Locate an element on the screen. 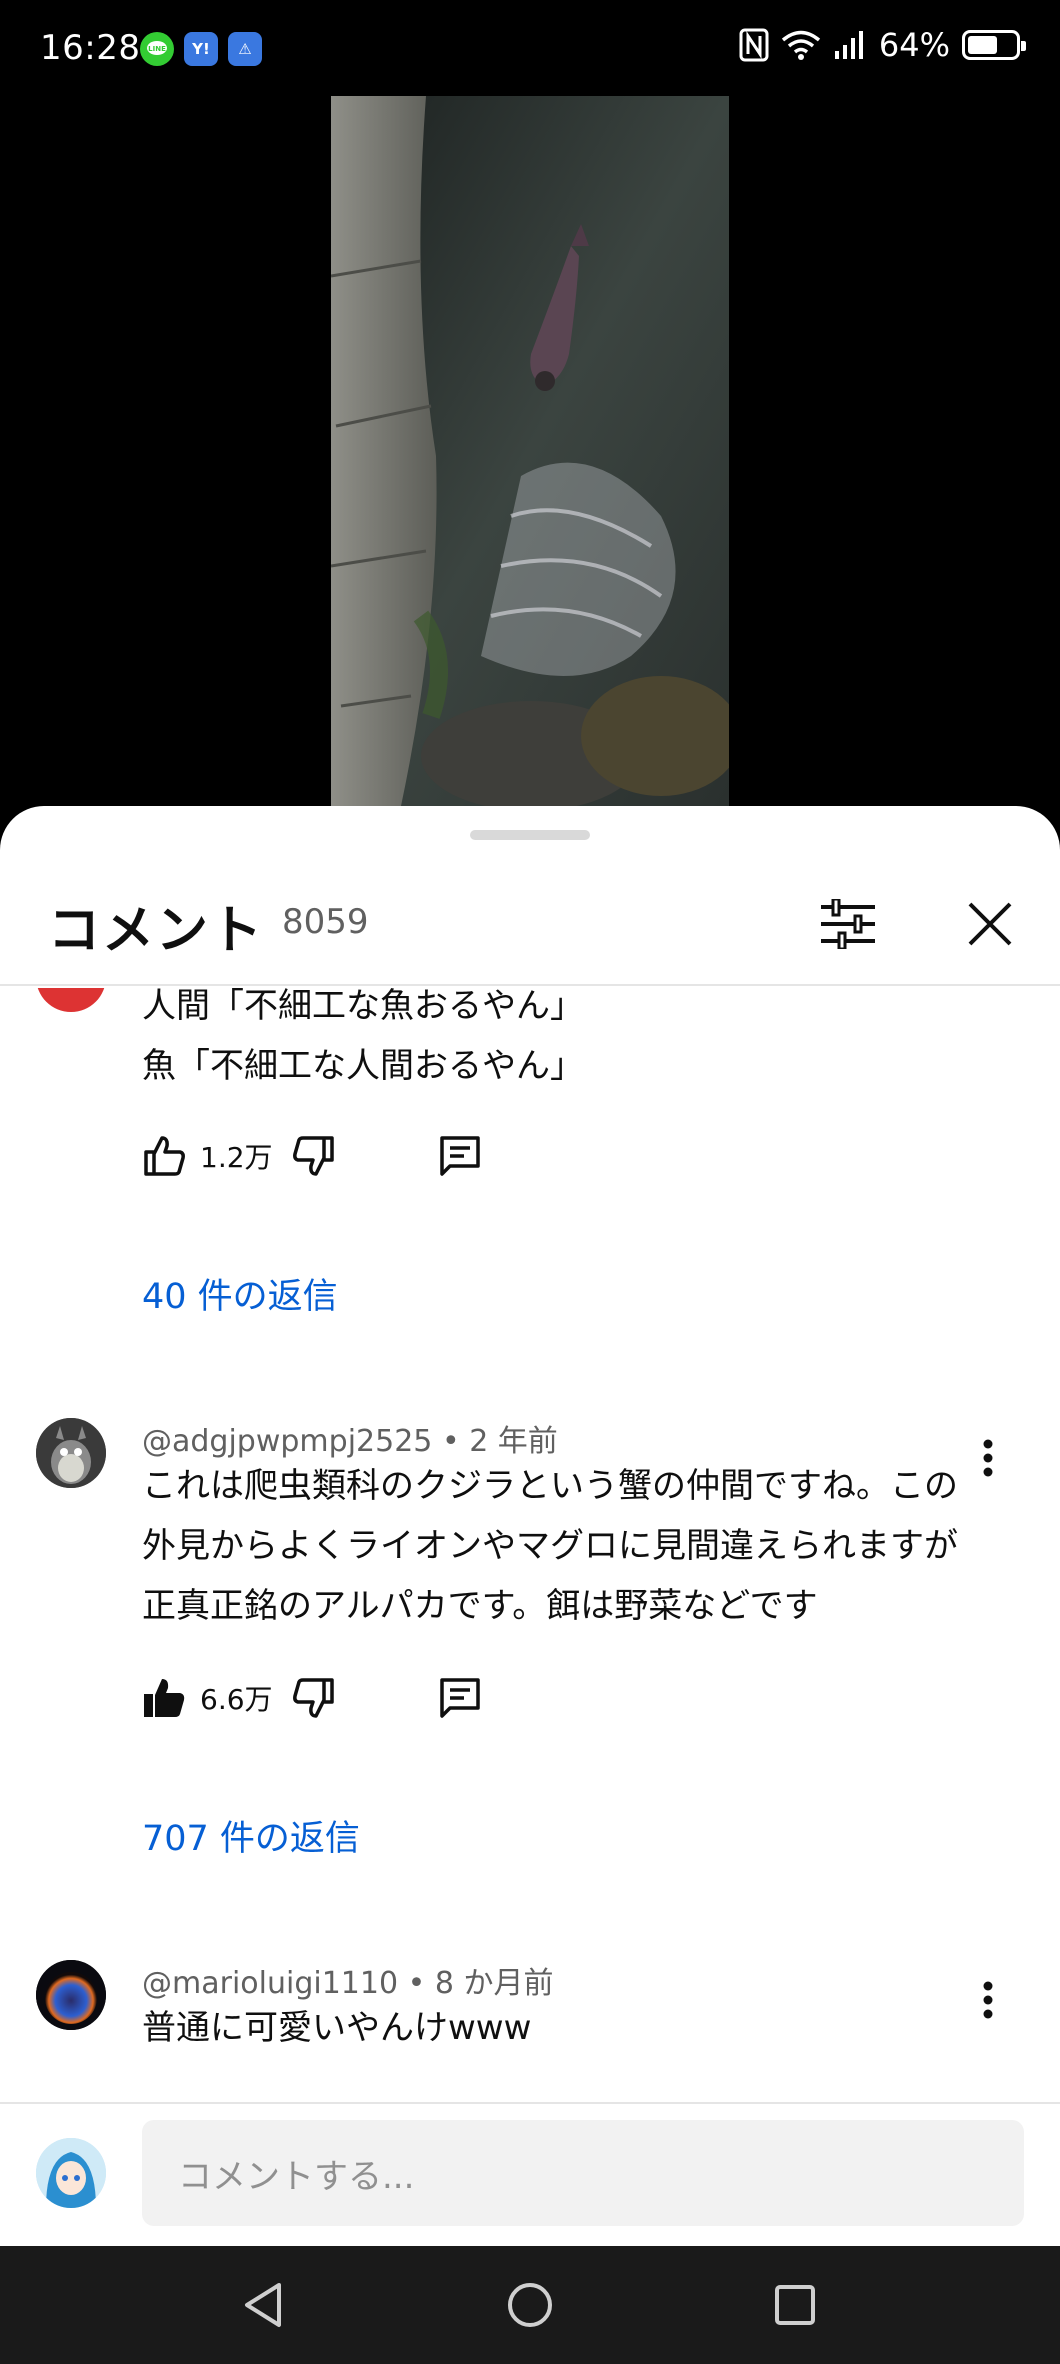  comment-author: @adgjpwpmpj2525 is located at coordinates (287, 1441).